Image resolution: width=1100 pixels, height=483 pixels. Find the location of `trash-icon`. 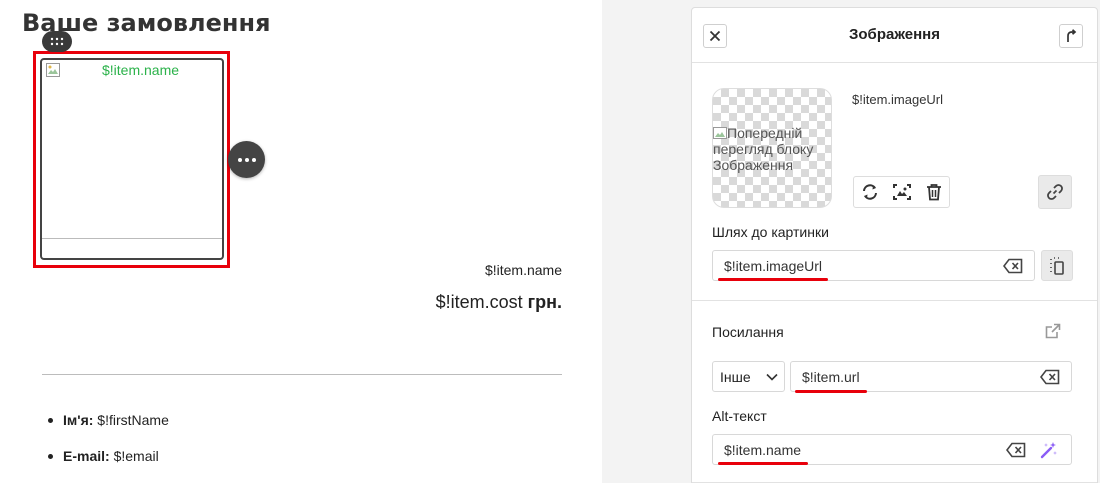

trash-icon is located at coordinates (934, 192).